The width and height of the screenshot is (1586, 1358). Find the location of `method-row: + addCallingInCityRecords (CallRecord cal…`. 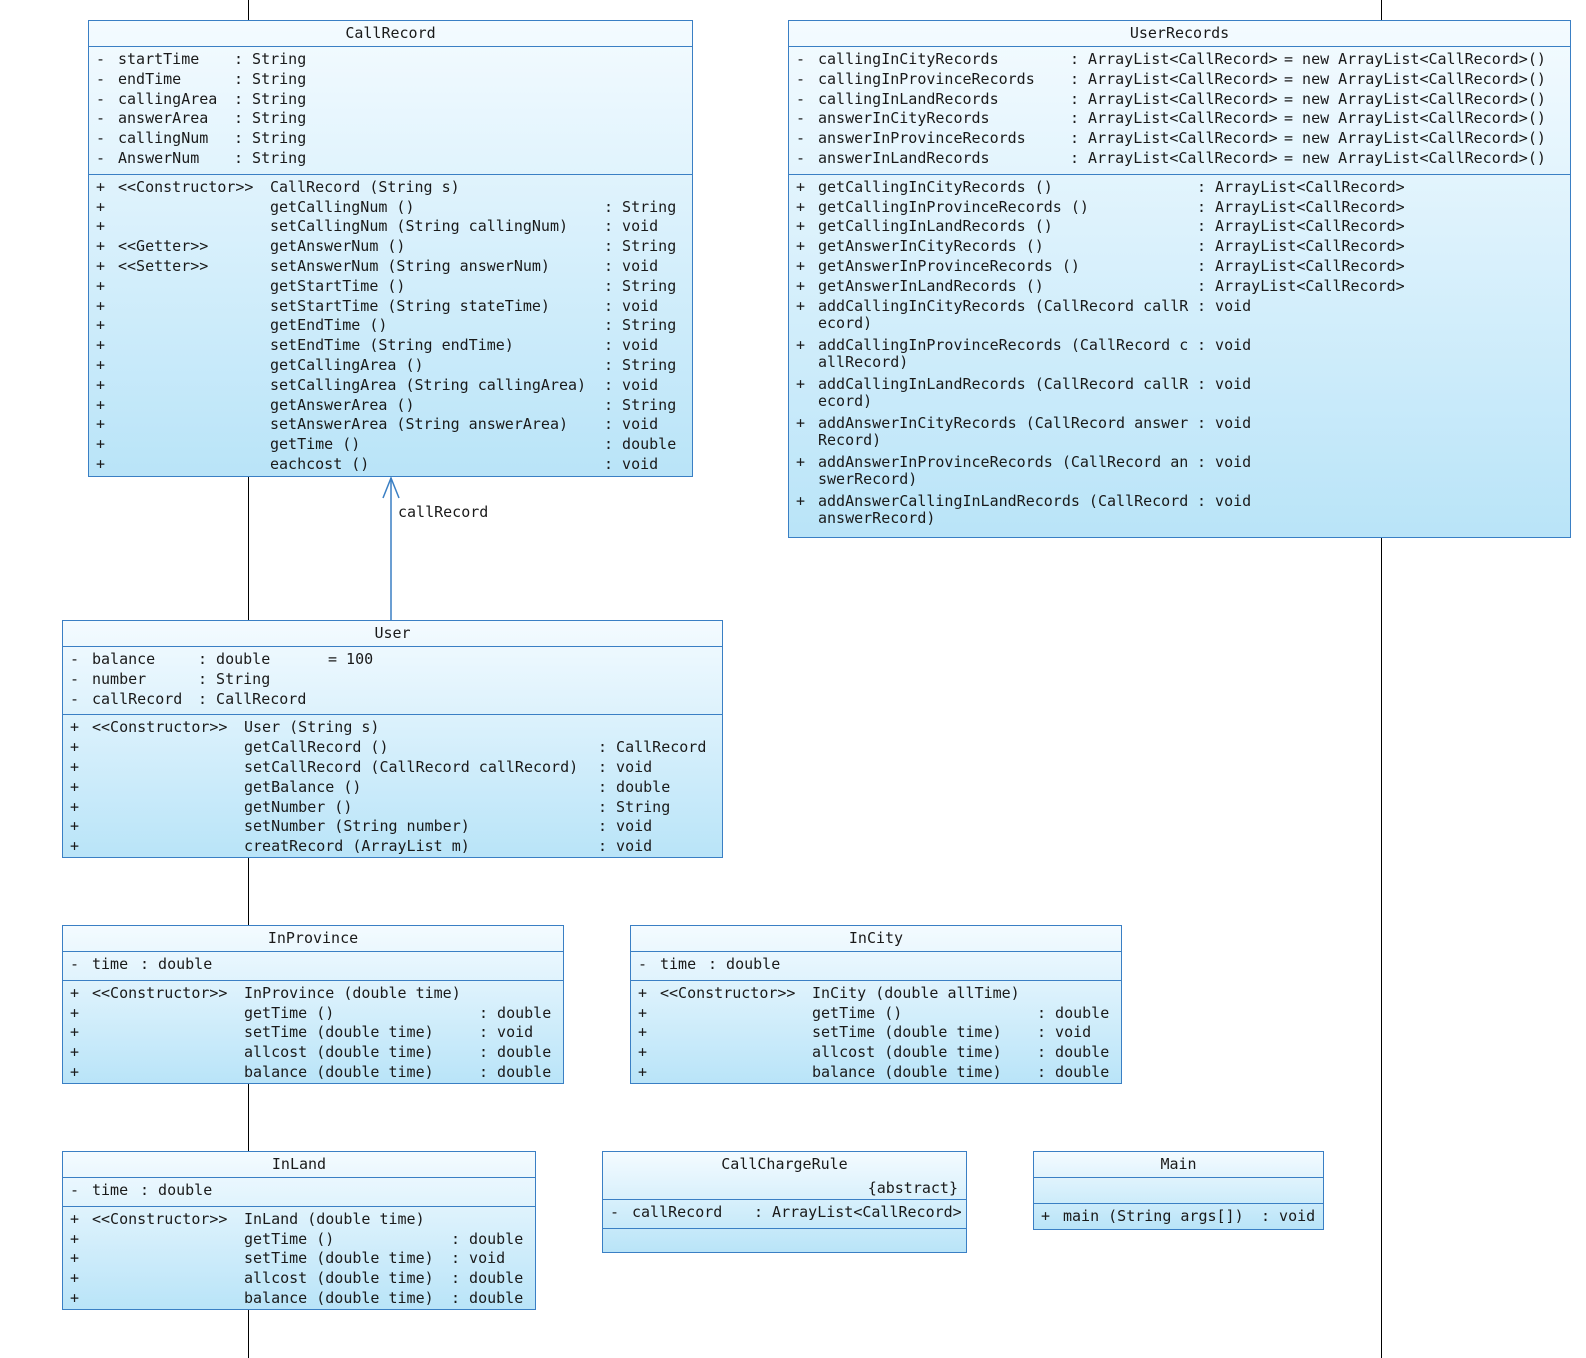

method-row: + addCallingInCityRecords (CallRecord cal… is located at coordinates (1179, 316).